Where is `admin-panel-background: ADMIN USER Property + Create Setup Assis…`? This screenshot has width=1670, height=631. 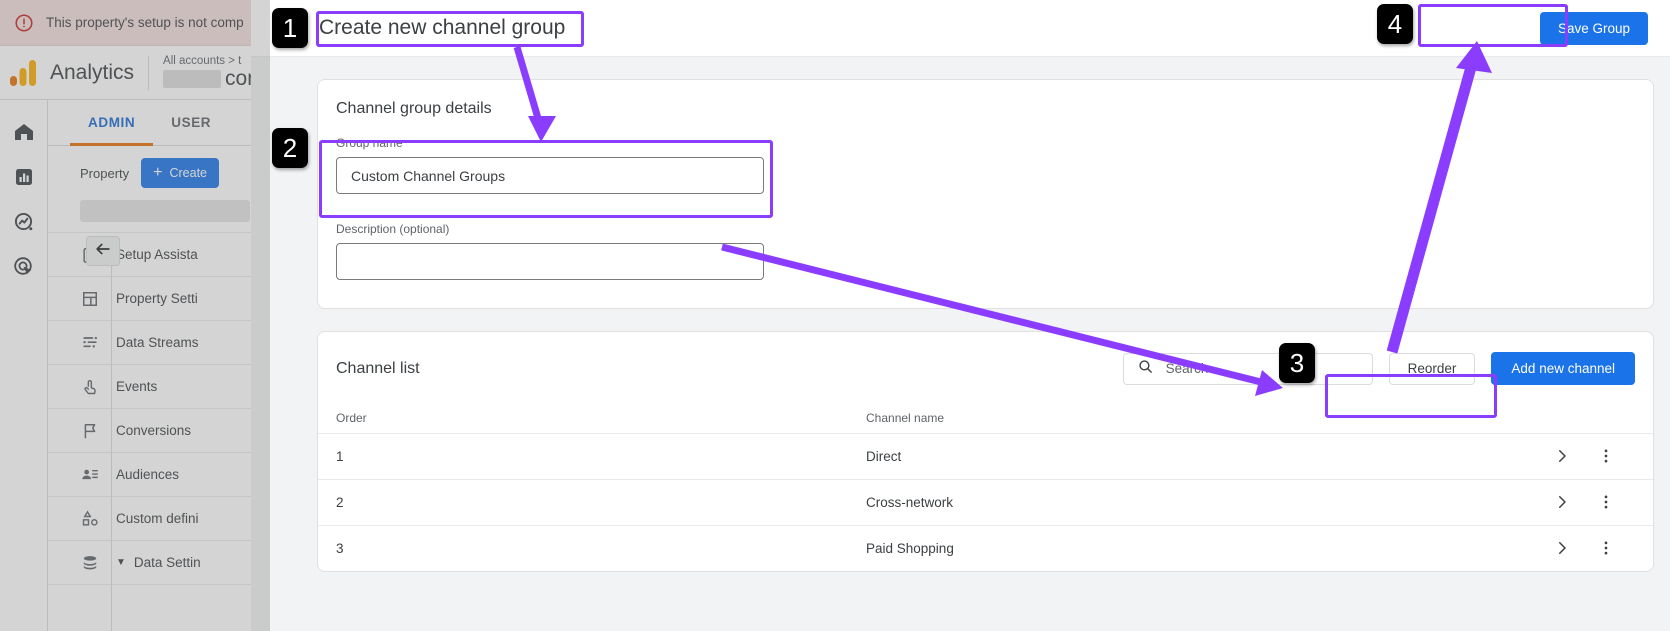
admin-panel-background: ADMIN USER Property + Create Setup Assis… is located at coordinates (159, 365).